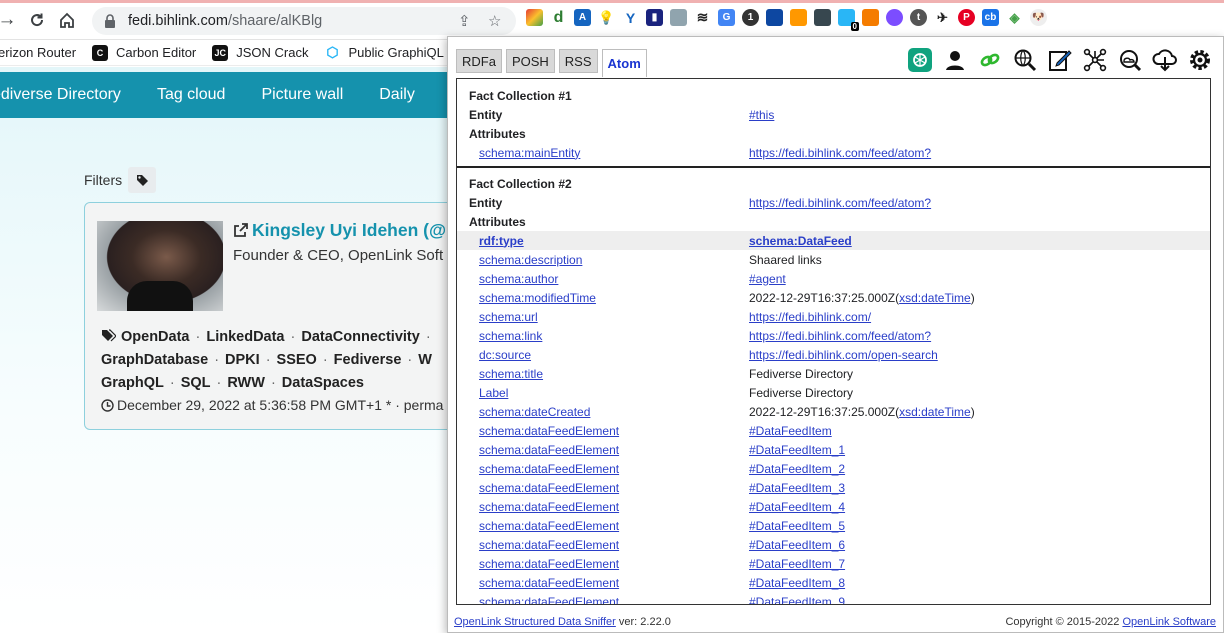 The width and height of the screenshot is (1224, 633). What do you see at coordinates (582, 17) in the screenshot?
I see `text-extension-icon: A` at bounding box center [582, 17].